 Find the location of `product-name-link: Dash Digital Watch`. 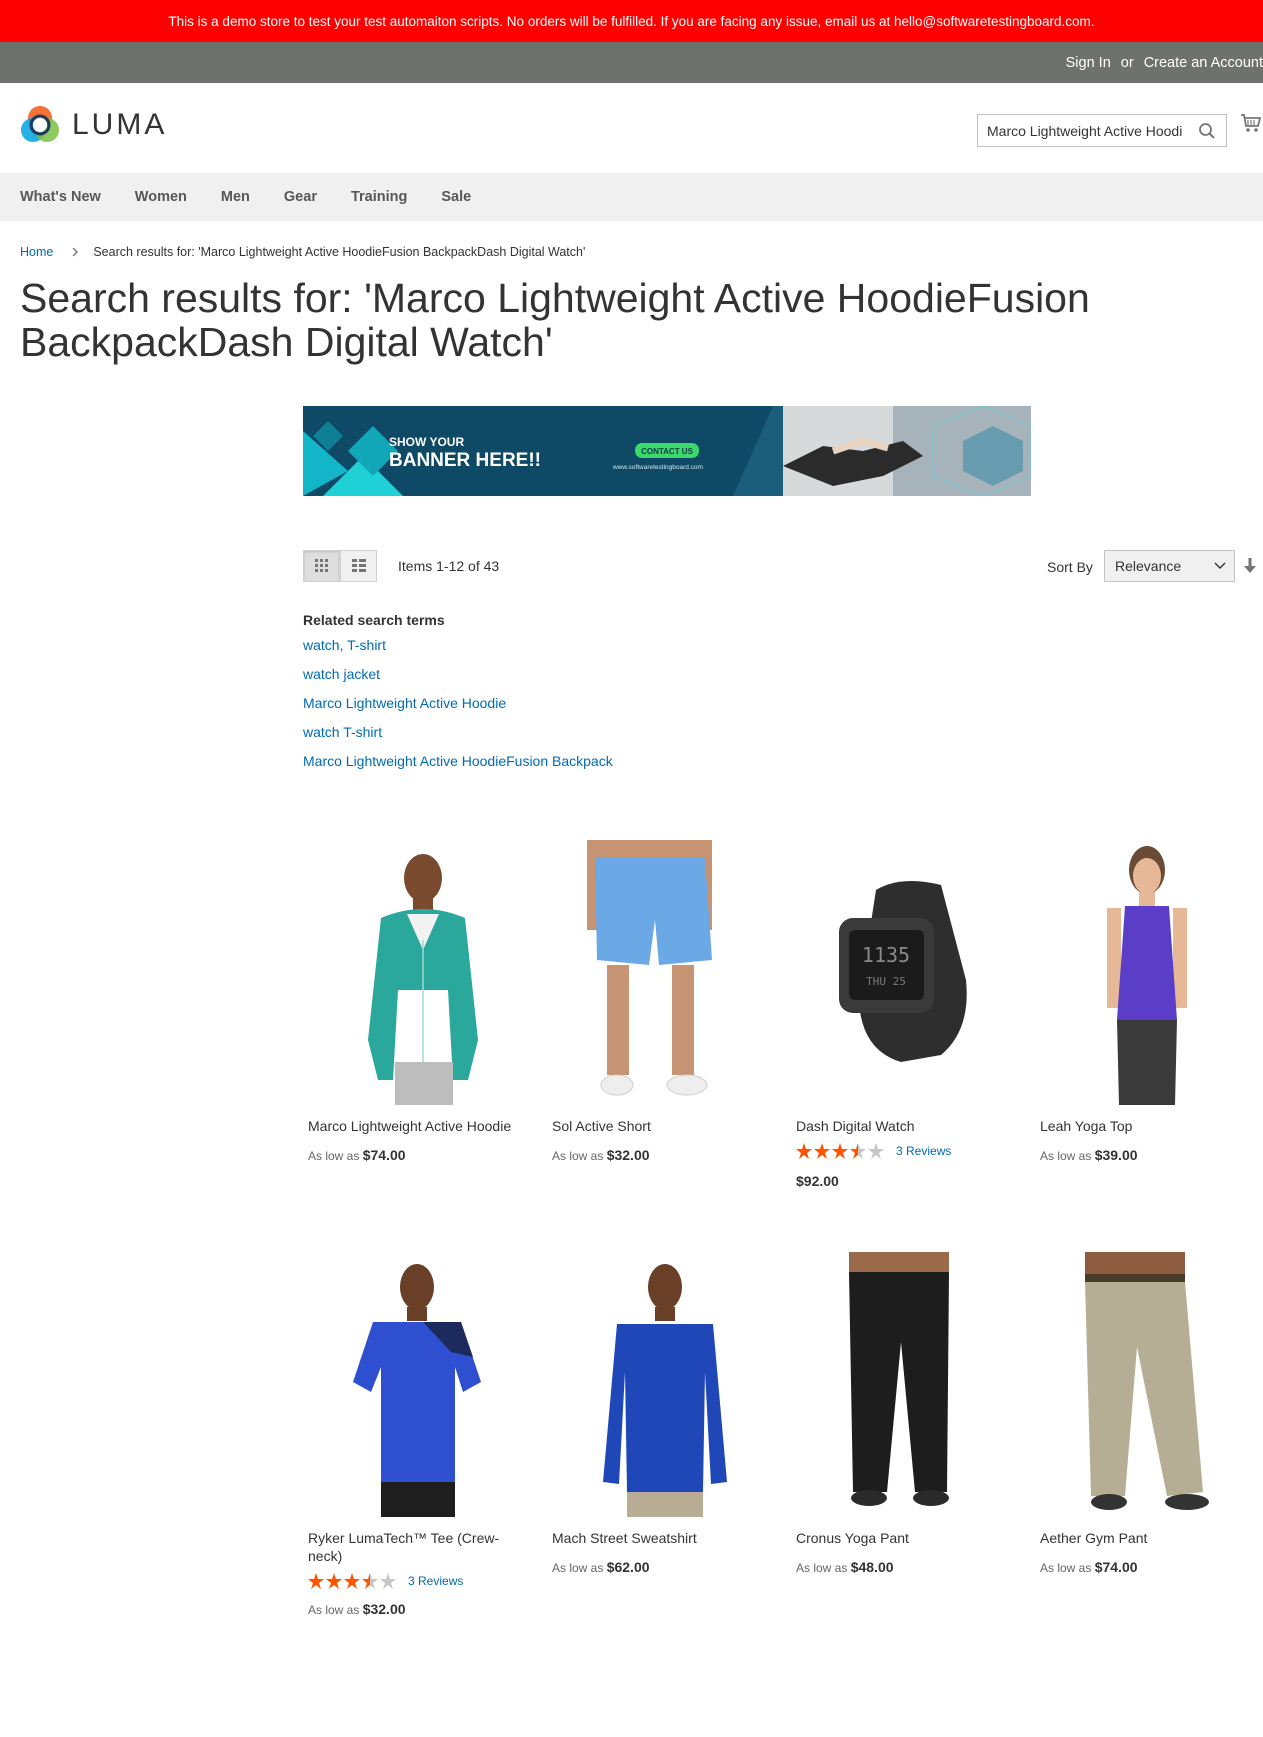

product-name-link: Dash Digital Watch is located at coordinates (901, 1126).